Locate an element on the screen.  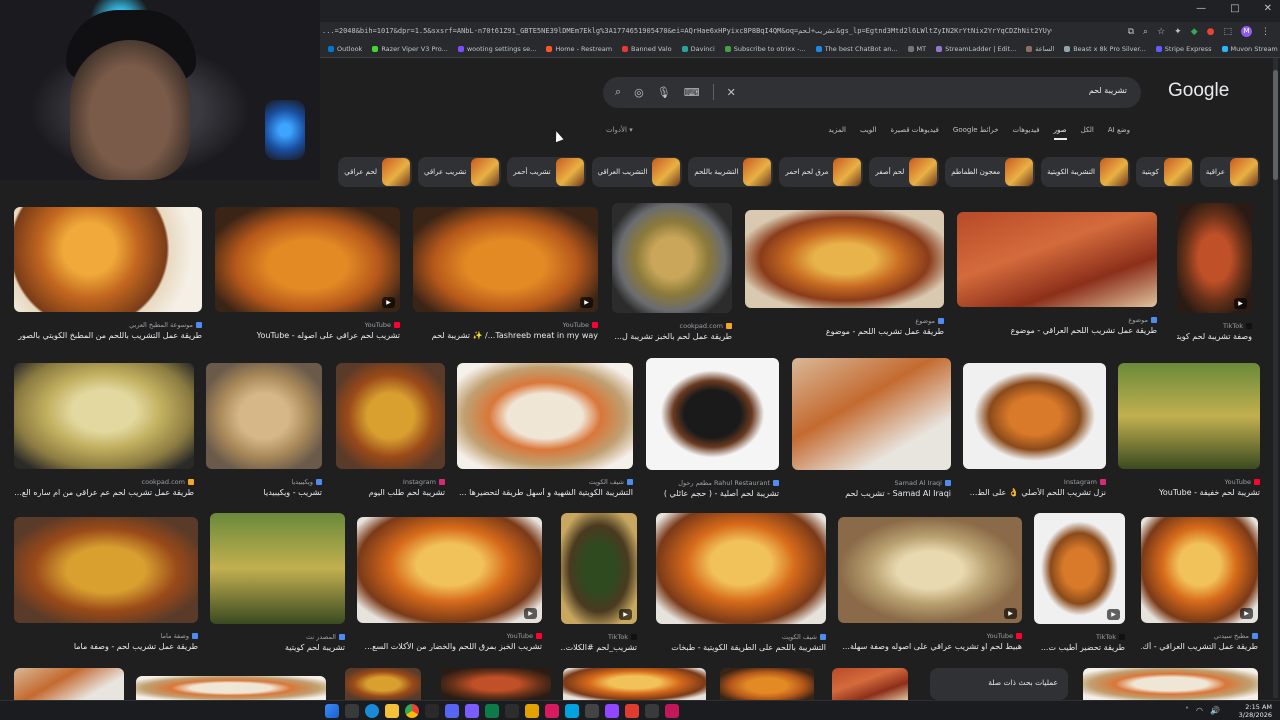
keyboard-icon: ⌨ is located at coordinates (692, 92).